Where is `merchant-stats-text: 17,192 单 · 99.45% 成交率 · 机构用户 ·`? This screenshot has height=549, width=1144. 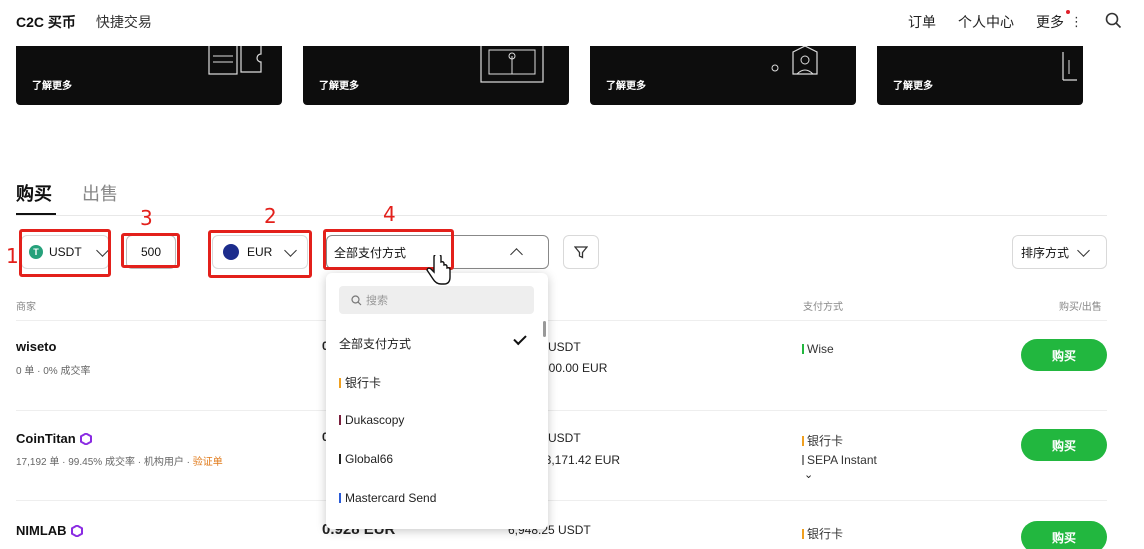 merchant-stats-text: 17,192 单 · 99.45% 成交率 · 机构用户 · is located at coordinates (104, 462).